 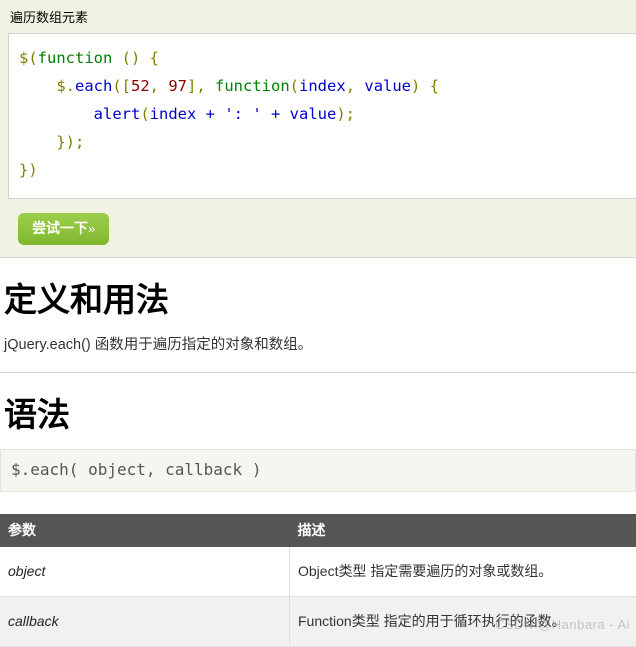 I want to click on param-description-cell: Object类型 指定需要遍历的对象或数组。, so click(x=463, y=572).